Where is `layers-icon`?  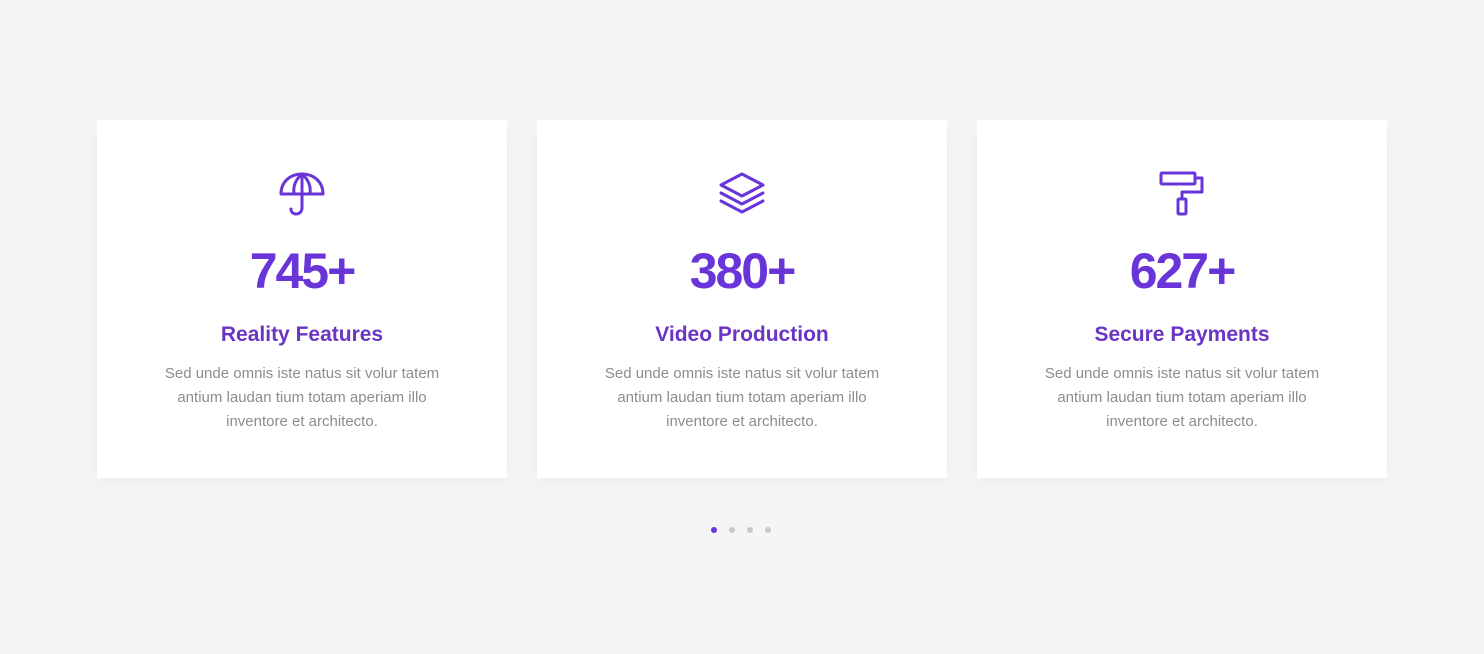 layers-icon is located at coordinates (742, 194).